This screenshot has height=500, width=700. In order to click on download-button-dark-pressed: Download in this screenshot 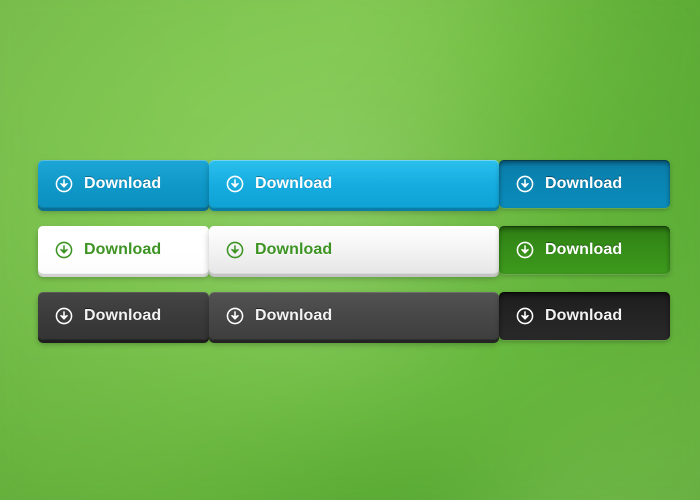, I will do `click(584, 316)`.